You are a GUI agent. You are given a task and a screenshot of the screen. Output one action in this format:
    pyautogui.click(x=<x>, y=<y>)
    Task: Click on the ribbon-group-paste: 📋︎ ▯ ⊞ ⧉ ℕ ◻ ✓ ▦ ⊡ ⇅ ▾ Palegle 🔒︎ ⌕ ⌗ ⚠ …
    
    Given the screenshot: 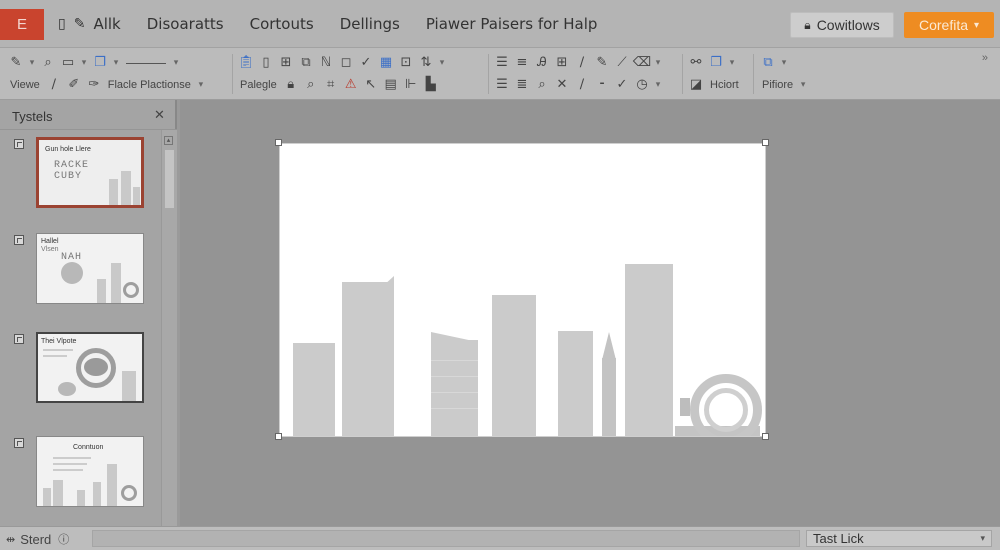 What is the action you would take?
    pyautogui.click(x=360, y=74)
    